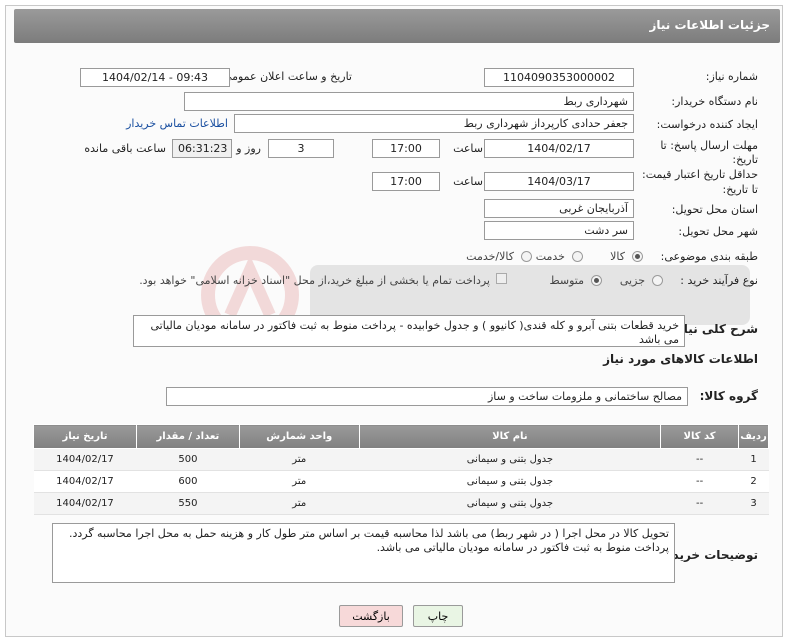 Image resolution: width=788 pixels, height=642 pixels. I want to click on cell-row: 2, so click(753, 481).